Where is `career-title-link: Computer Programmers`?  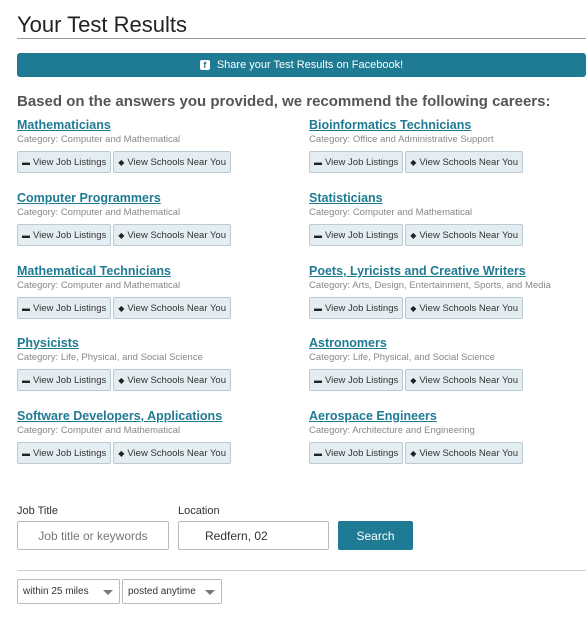 career-title-link: Computer Programmers is located at coordinates (152, 198).